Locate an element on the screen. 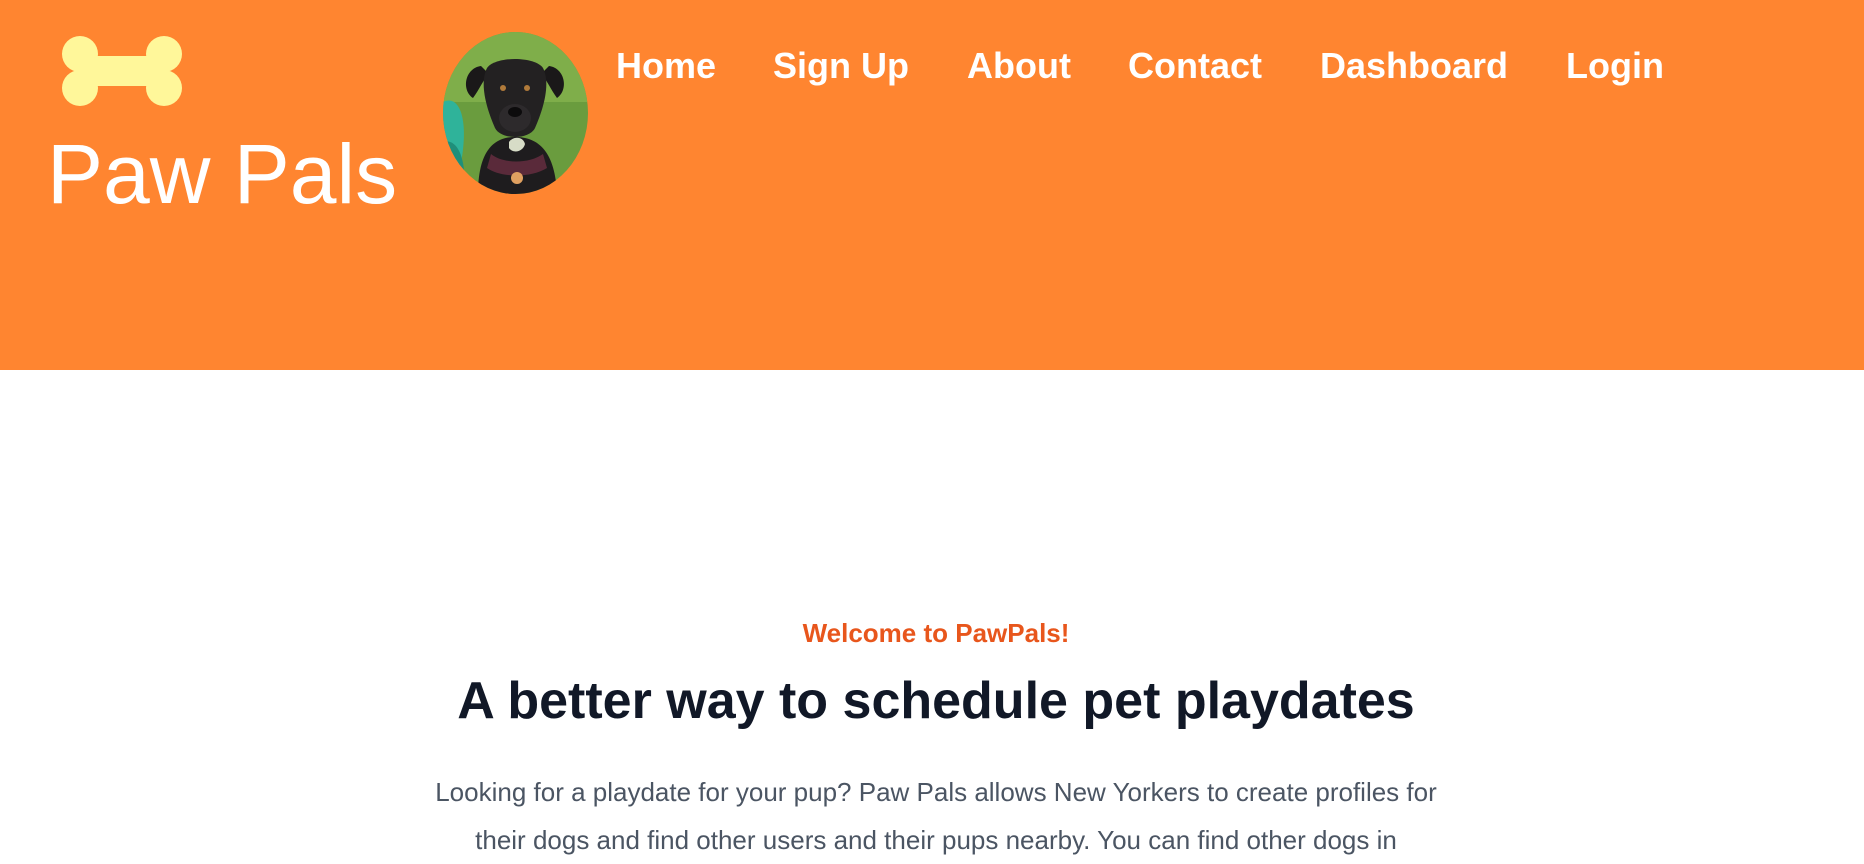 The image size is (1864, 864). dog-avatar is located at coordinates (515, 113).